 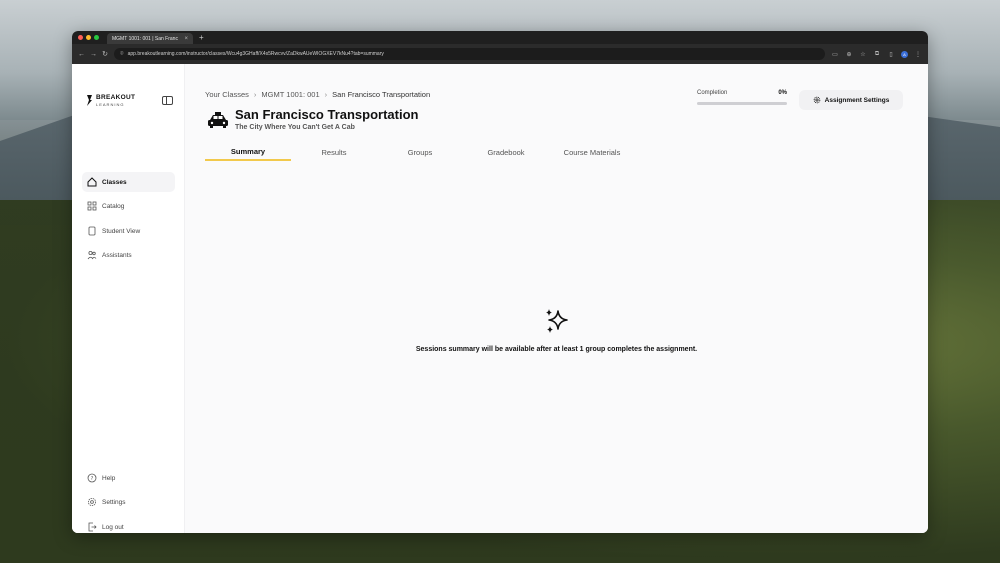 I want to click on completion-percent: 0%, so click(x=782, y=93).